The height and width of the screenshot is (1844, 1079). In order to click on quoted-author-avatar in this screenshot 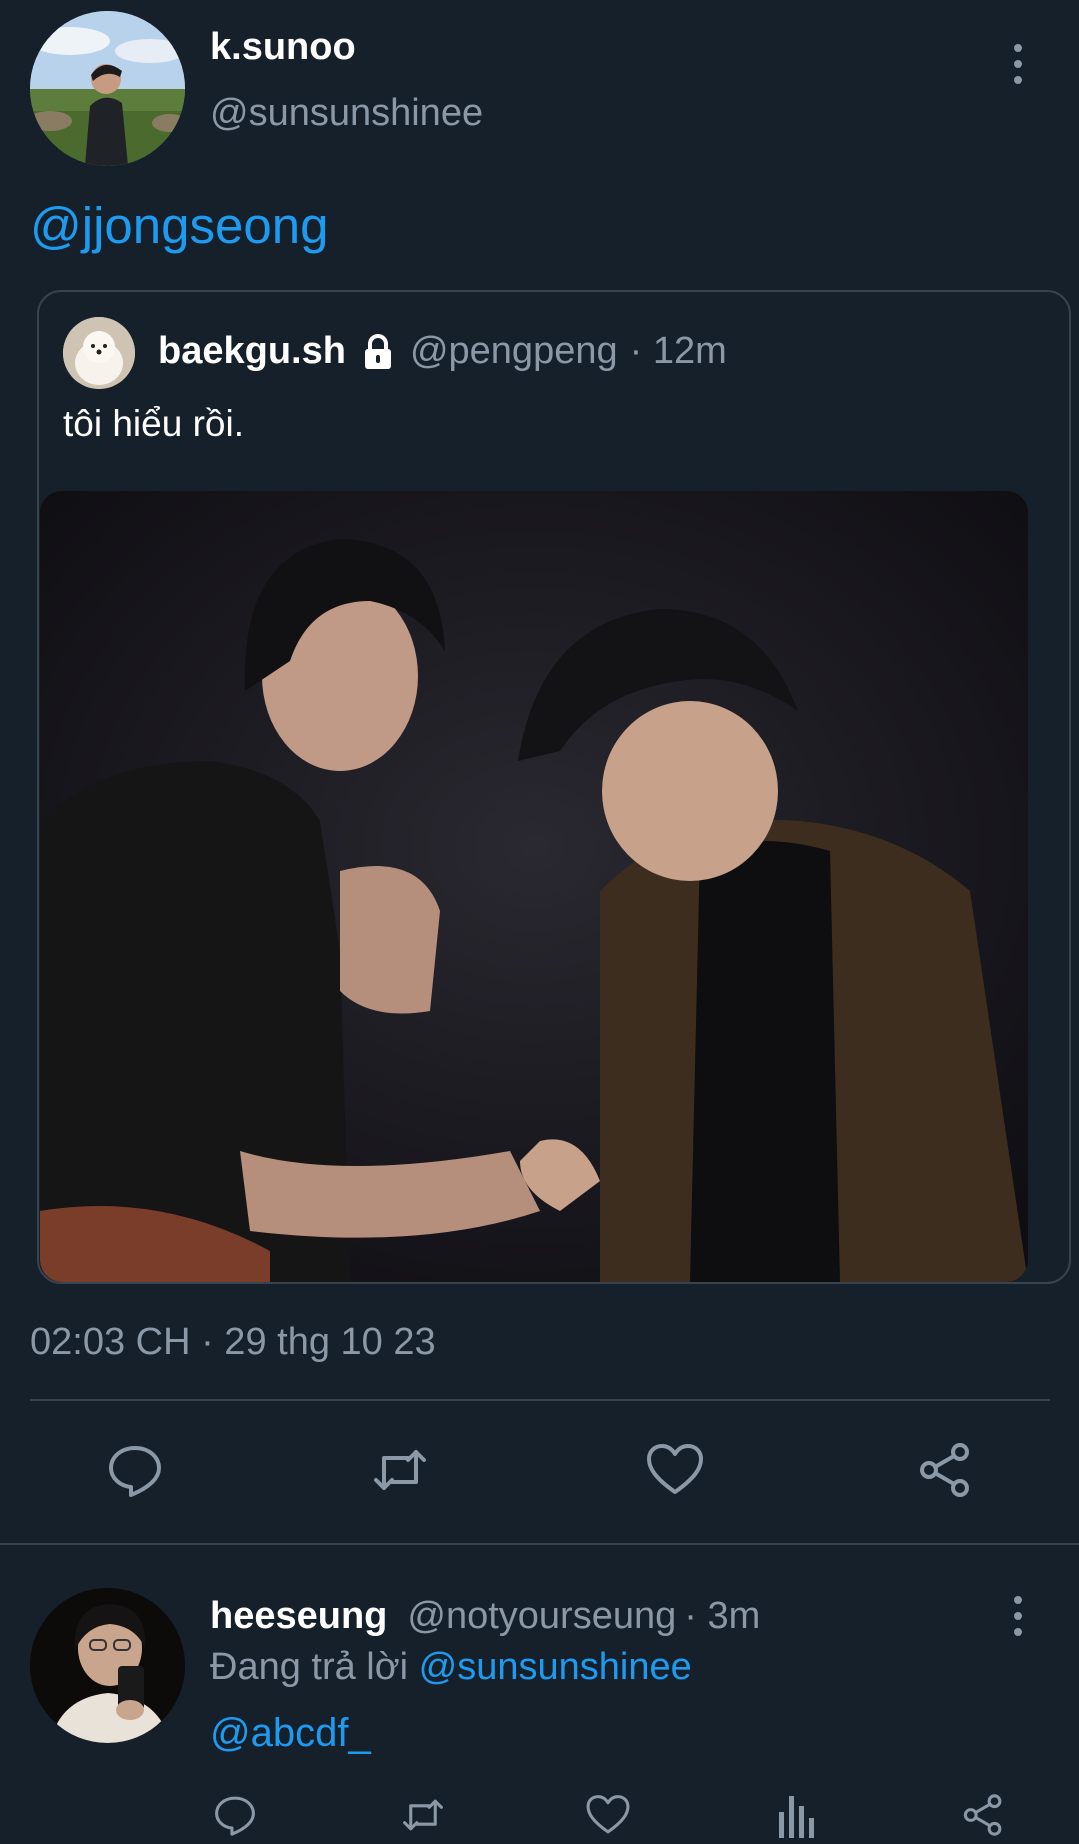, I will do `click(99, 353)`.